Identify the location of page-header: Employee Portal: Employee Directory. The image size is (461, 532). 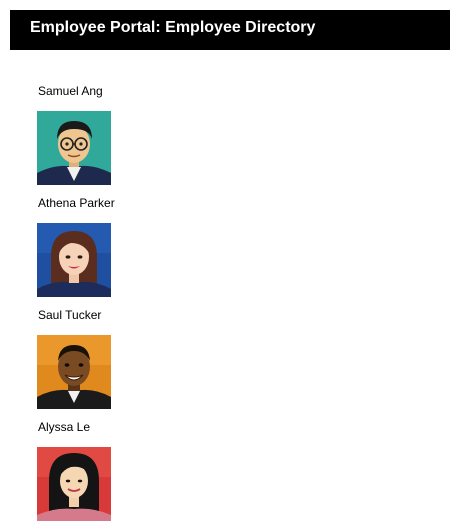
(230, 30).